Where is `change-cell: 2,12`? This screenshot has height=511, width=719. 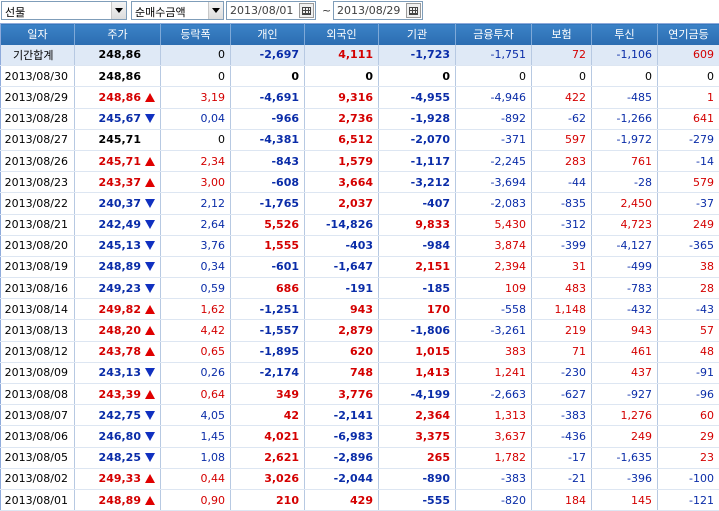 change-cell: 2,12 is located at coordinates (196, 203).